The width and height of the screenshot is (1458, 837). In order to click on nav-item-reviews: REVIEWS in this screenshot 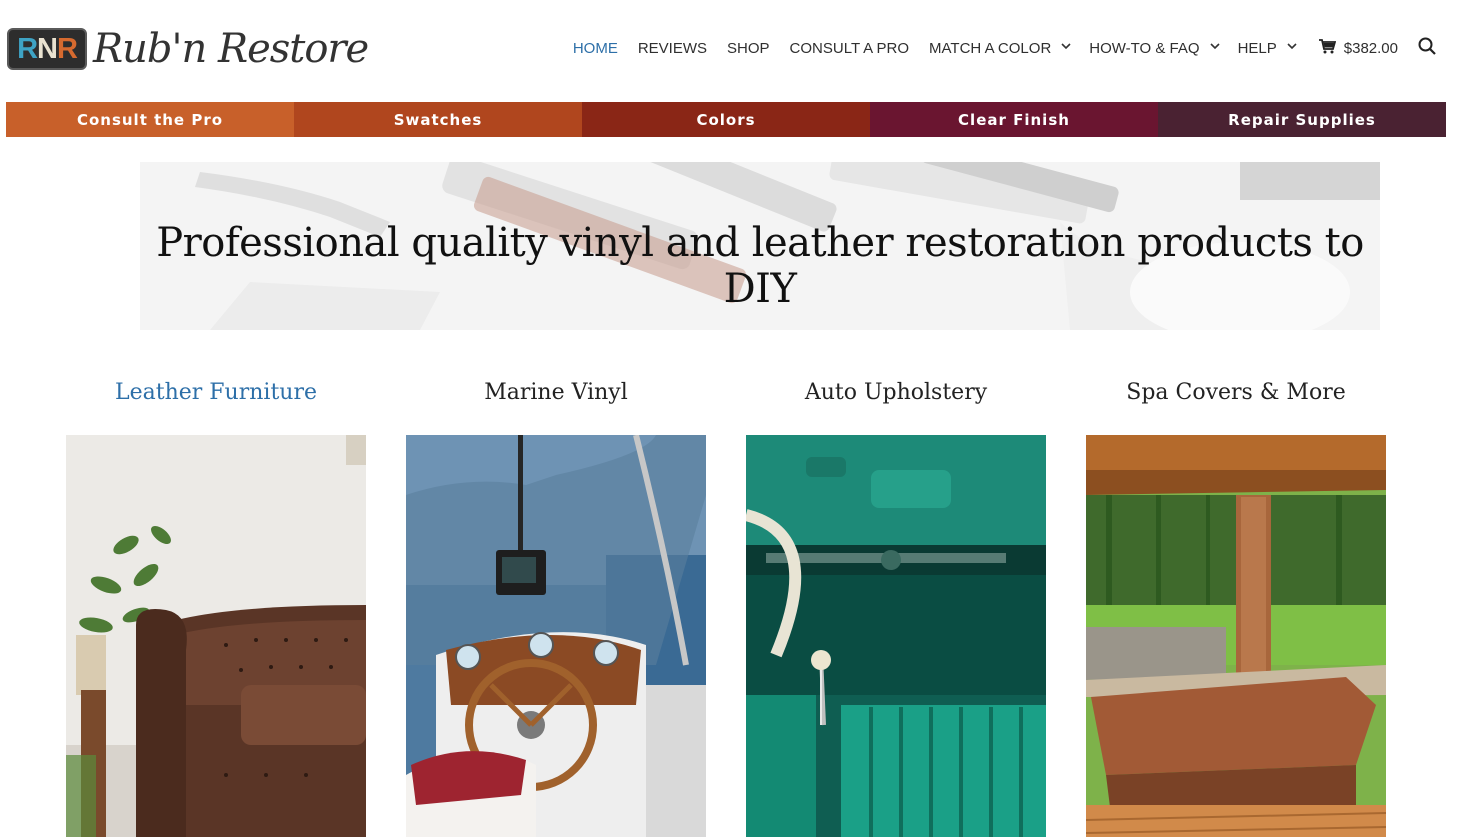, I will do `click(672, 48)`.